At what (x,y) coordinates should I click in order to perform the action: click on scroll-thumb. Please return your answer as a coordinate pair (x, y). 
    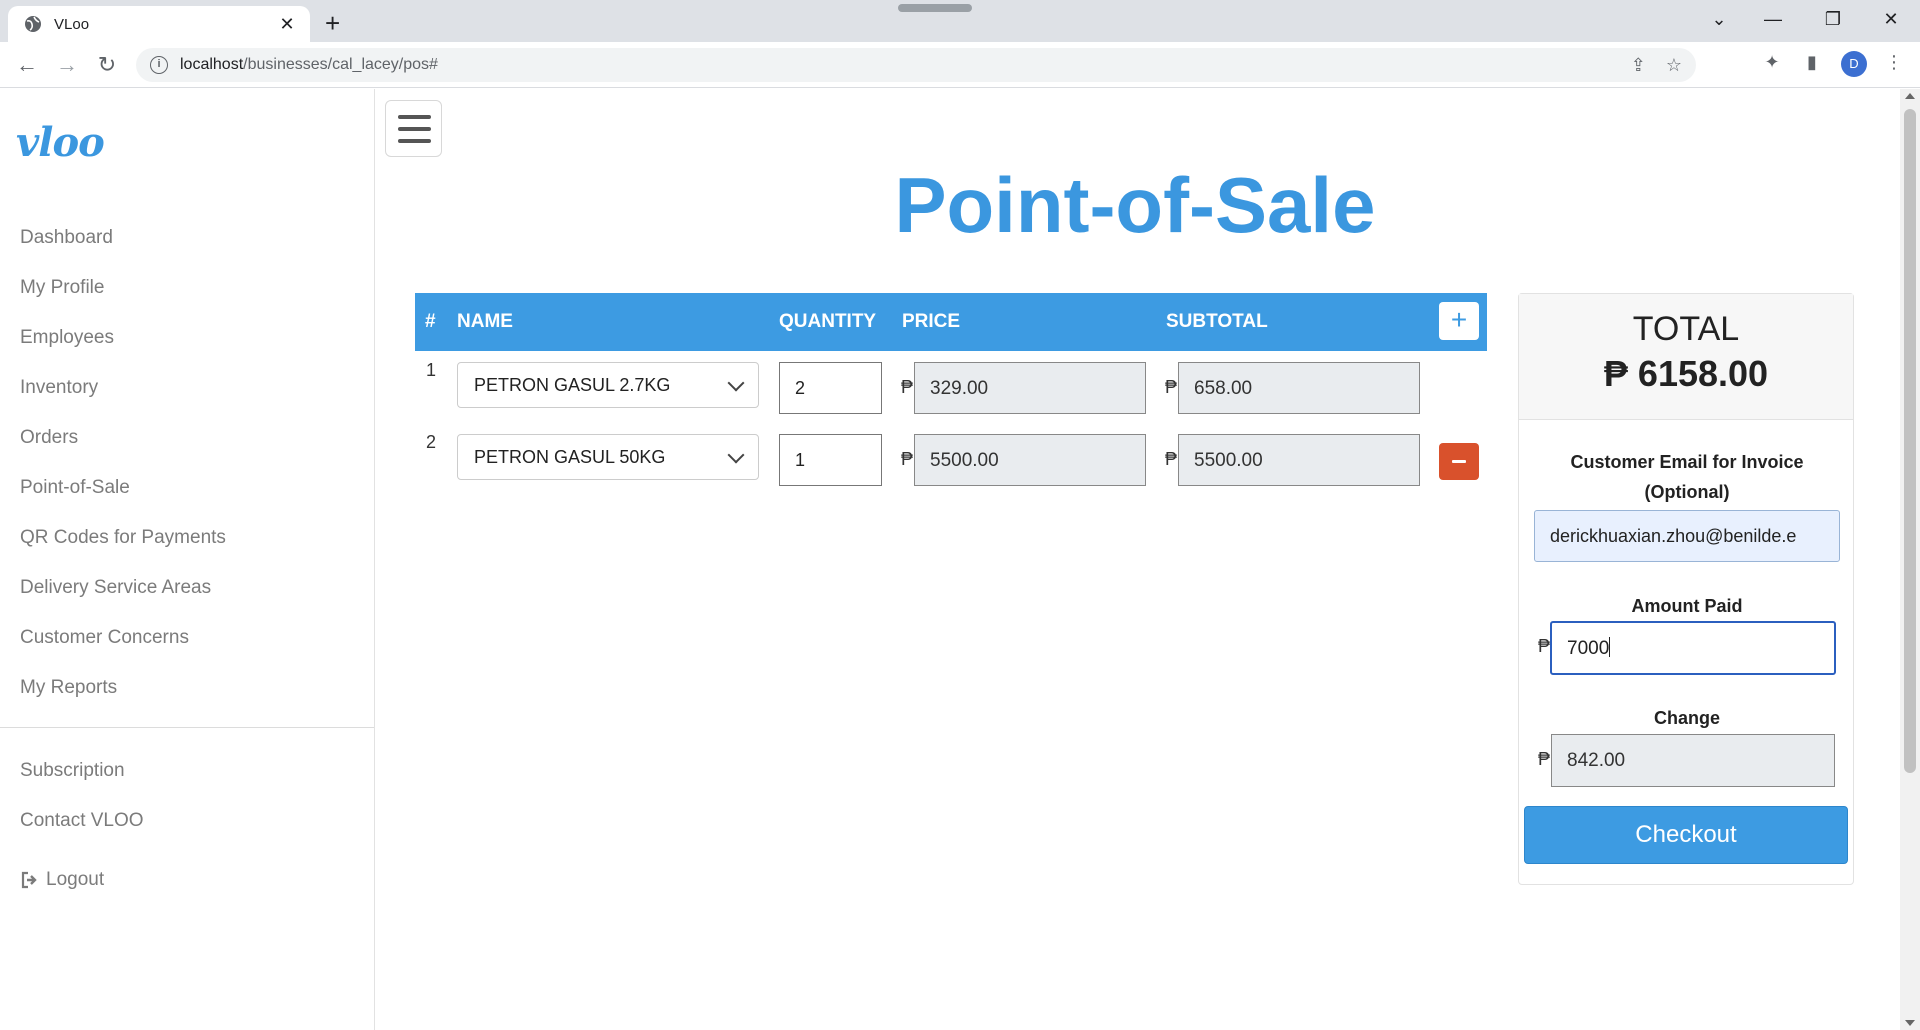
    Looking at the image, I should click on (1910, 441).